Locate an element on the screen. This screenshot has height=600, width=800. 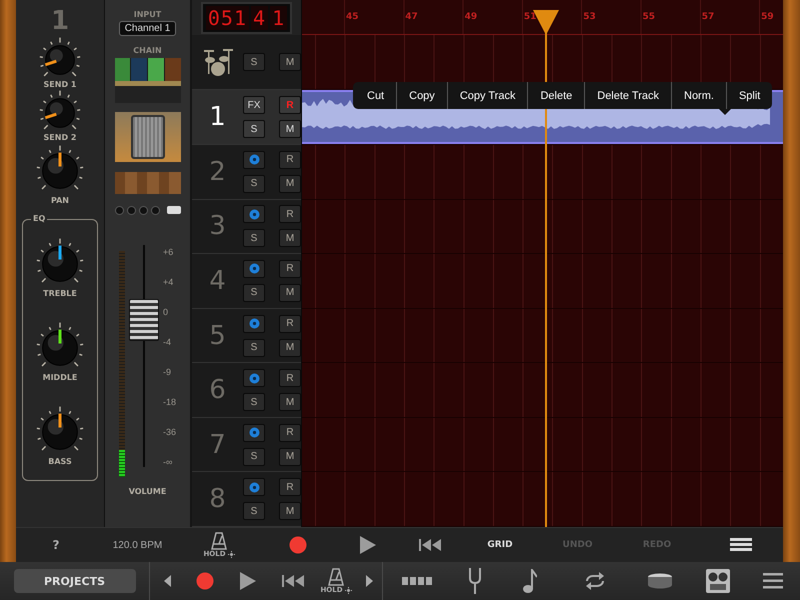
input-selector: Channel 1 is located at coordinates (147, 28).